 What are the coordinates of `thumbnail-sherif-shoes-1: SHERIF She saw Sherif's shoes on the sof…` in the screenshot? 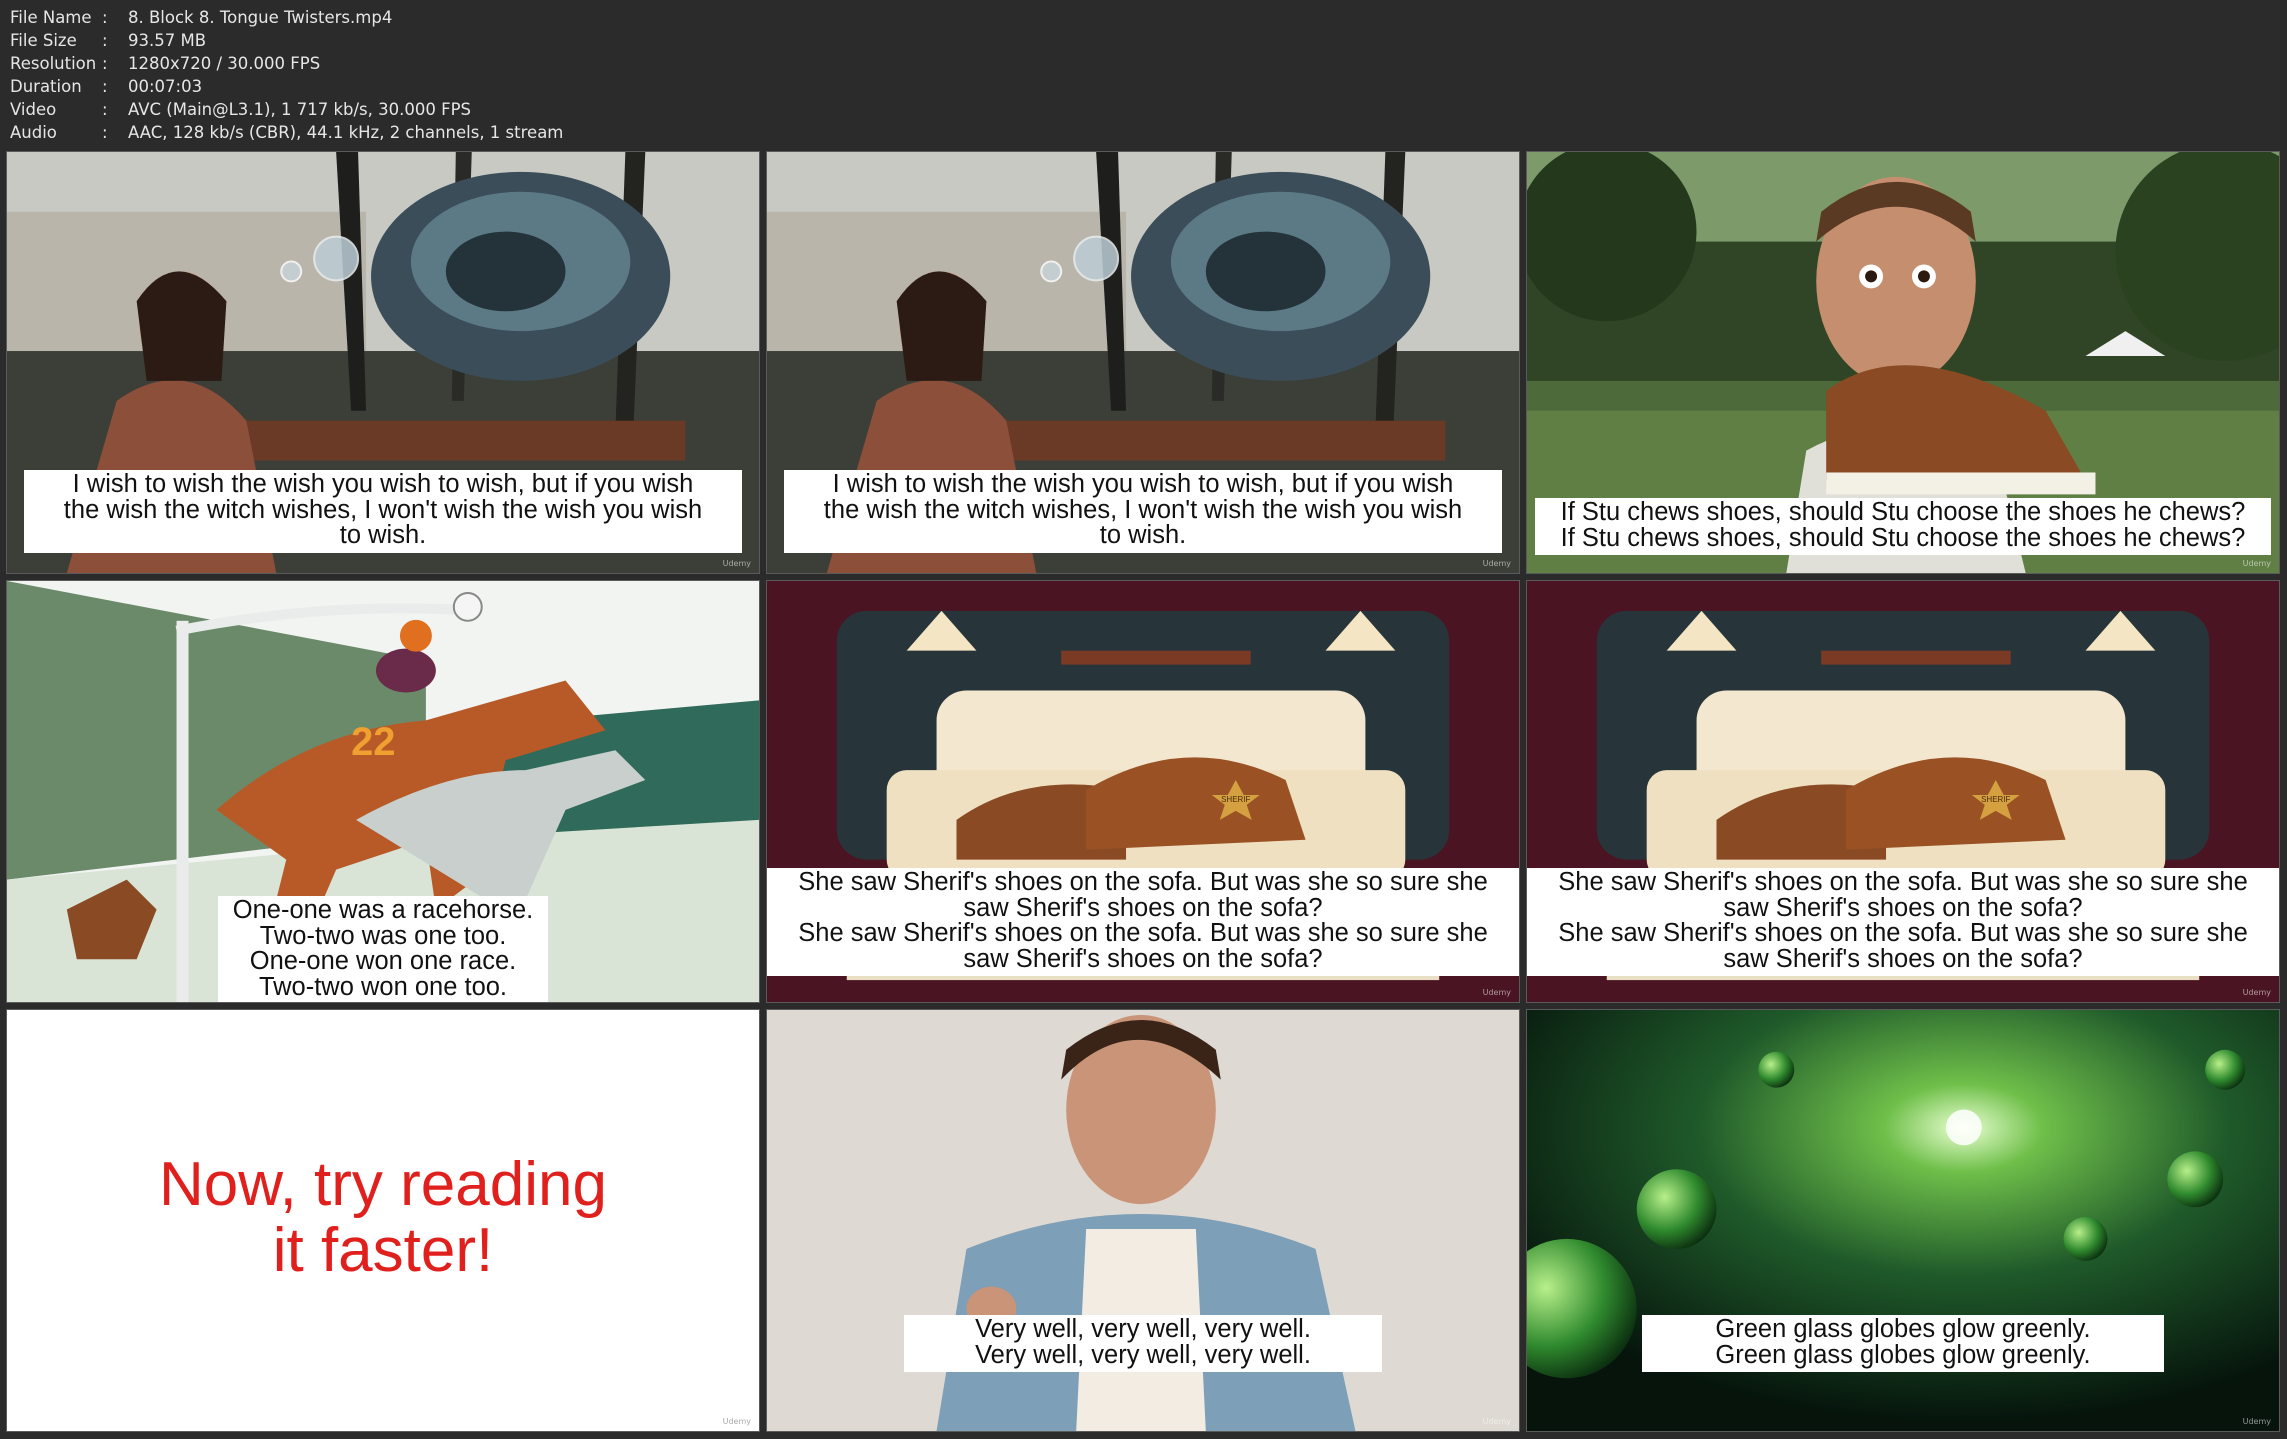 It's located at (1143, 791).